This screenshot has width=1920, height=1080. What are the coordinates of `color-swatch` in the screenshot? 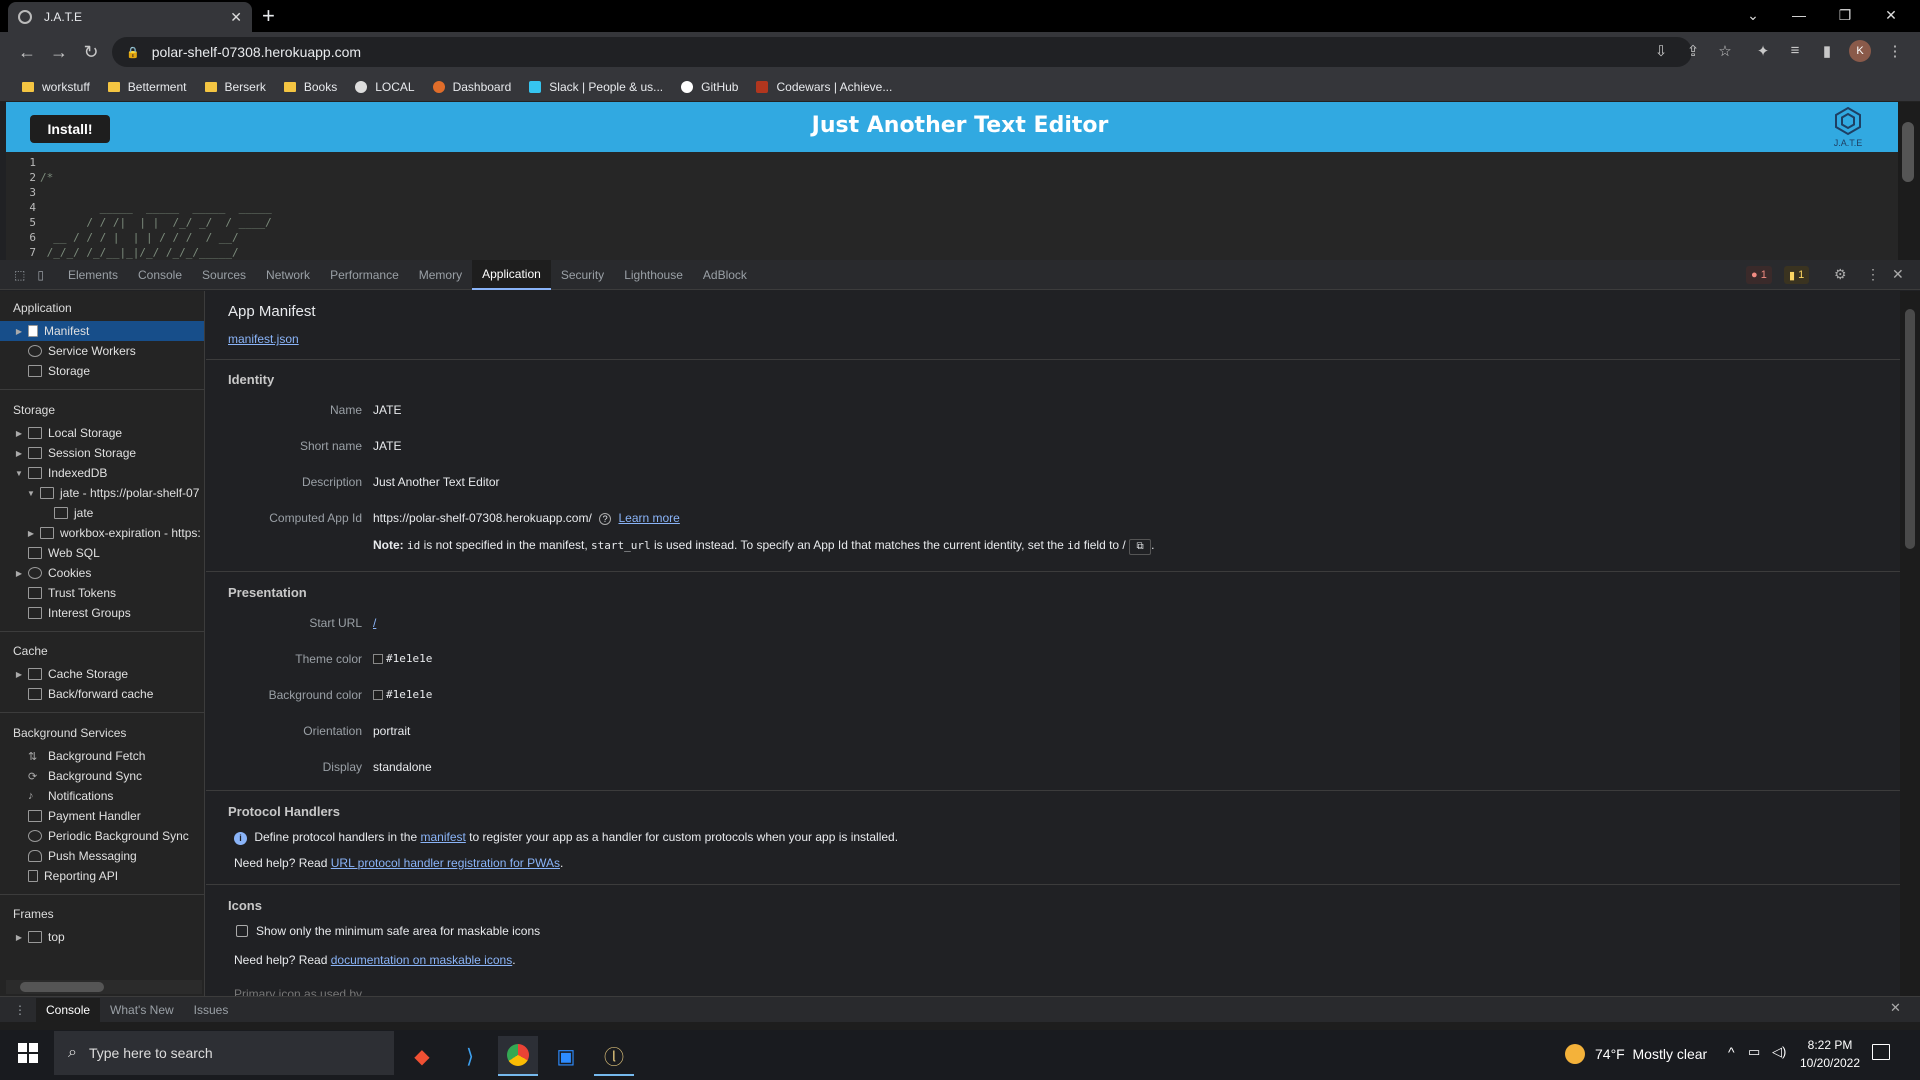 It's located at (378, 695).